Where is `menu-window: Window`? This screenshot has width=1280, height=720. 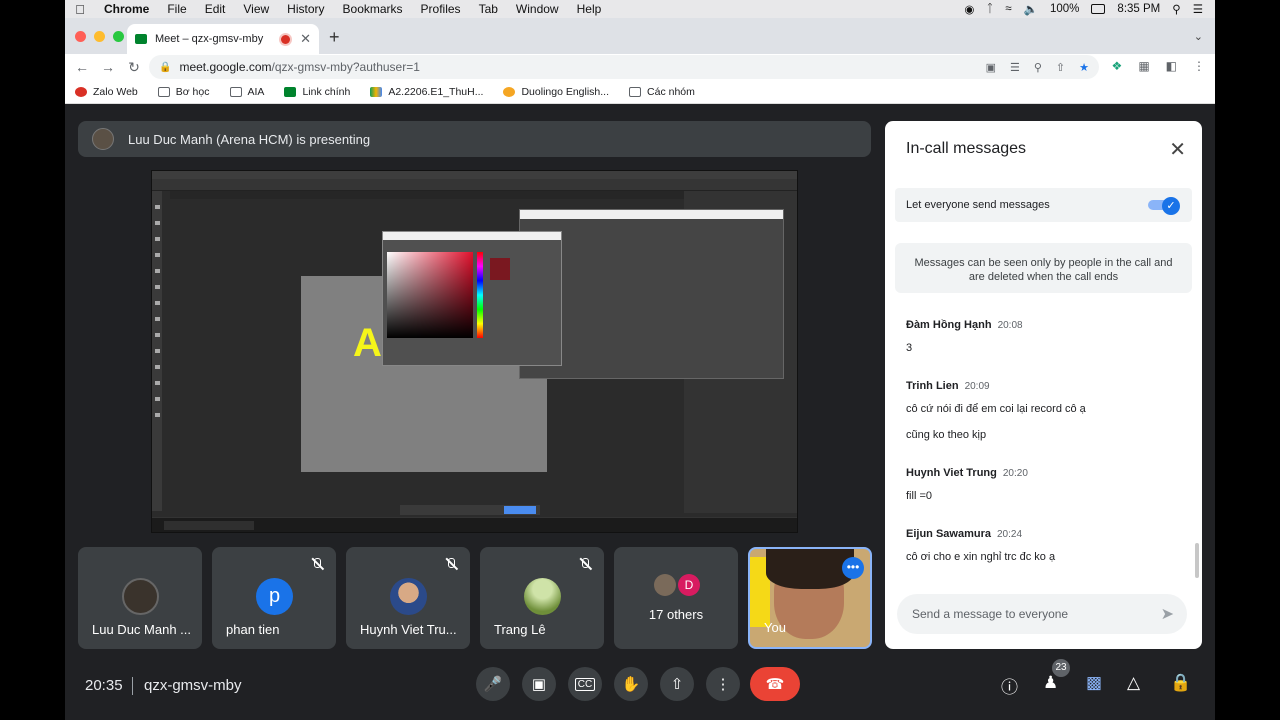 menu-window: Window is located at coordinates (537, 9).